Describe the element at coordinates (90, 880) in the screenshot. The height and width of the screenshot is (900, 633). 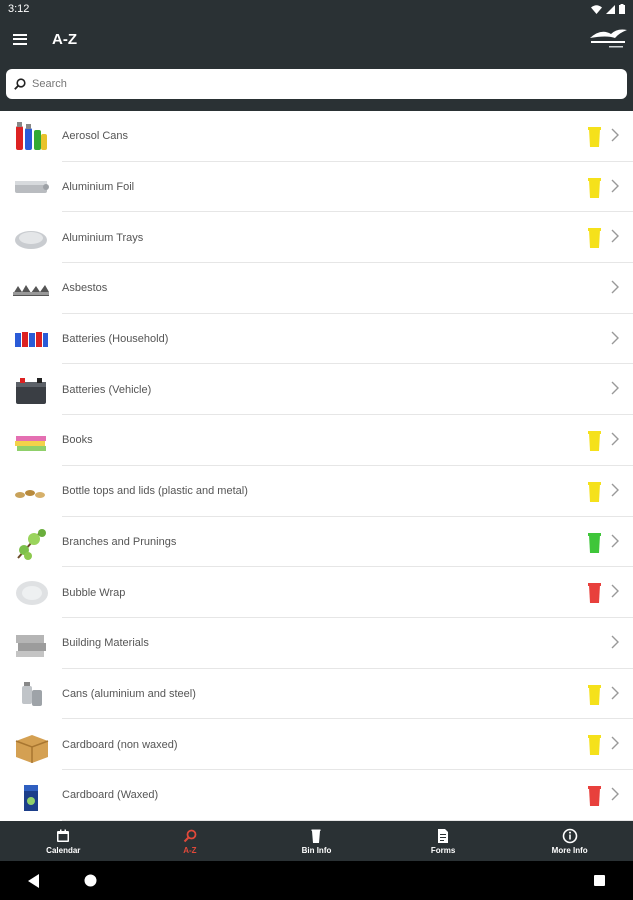
I see `home-icon` at that location.